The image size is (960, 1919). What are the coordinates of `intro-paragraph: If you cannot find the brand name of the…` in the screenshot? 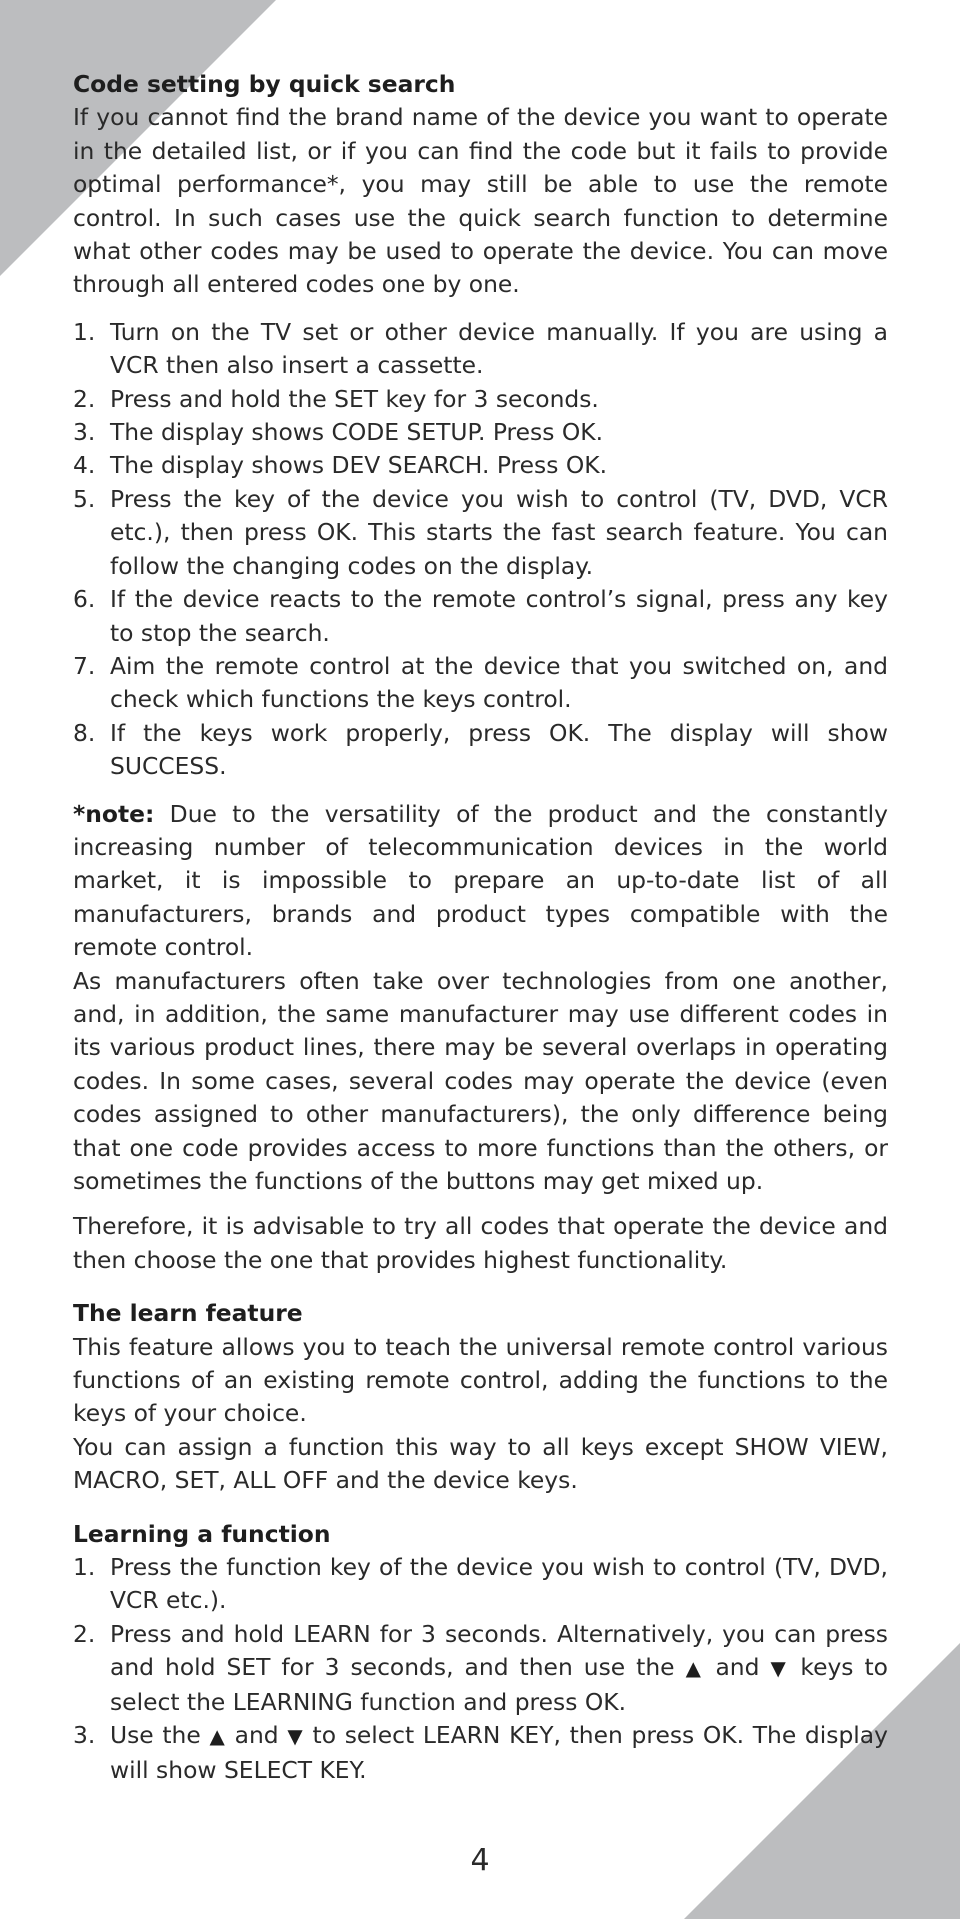 It's located at (480, 201).